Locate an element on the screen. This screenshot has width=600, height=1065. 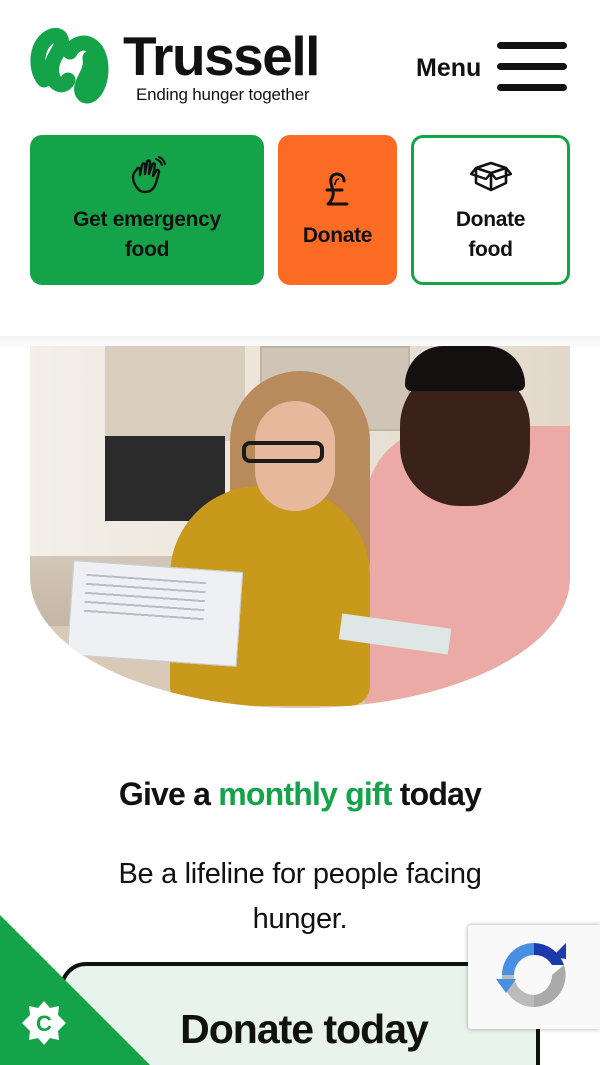
menu-label: Menu is located at coordinates (449, 67).